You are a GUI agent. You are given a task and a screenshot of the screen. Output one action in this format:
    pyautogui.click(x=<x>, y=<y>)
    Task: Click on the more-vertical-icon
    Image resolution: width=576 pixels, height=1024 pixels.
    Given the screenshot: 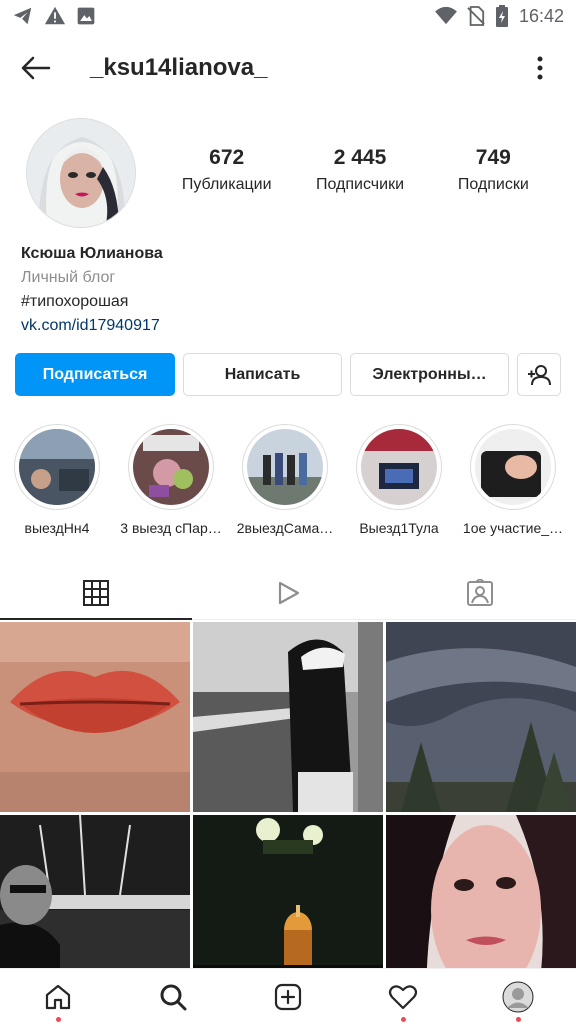 What is the action you would take?
    pyautogui.click(x=540, y=68)
    